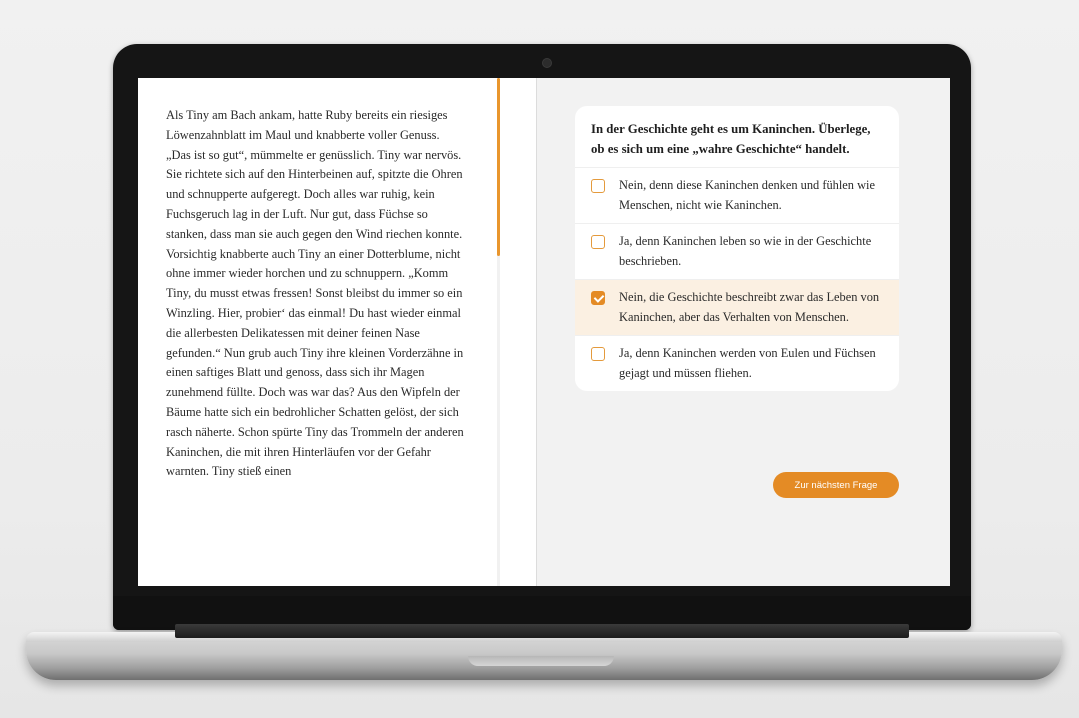  What do you see at coordinates (542, 631) in the screenshot?
I see `laptop-hinge` at bounding box center [542, 631].